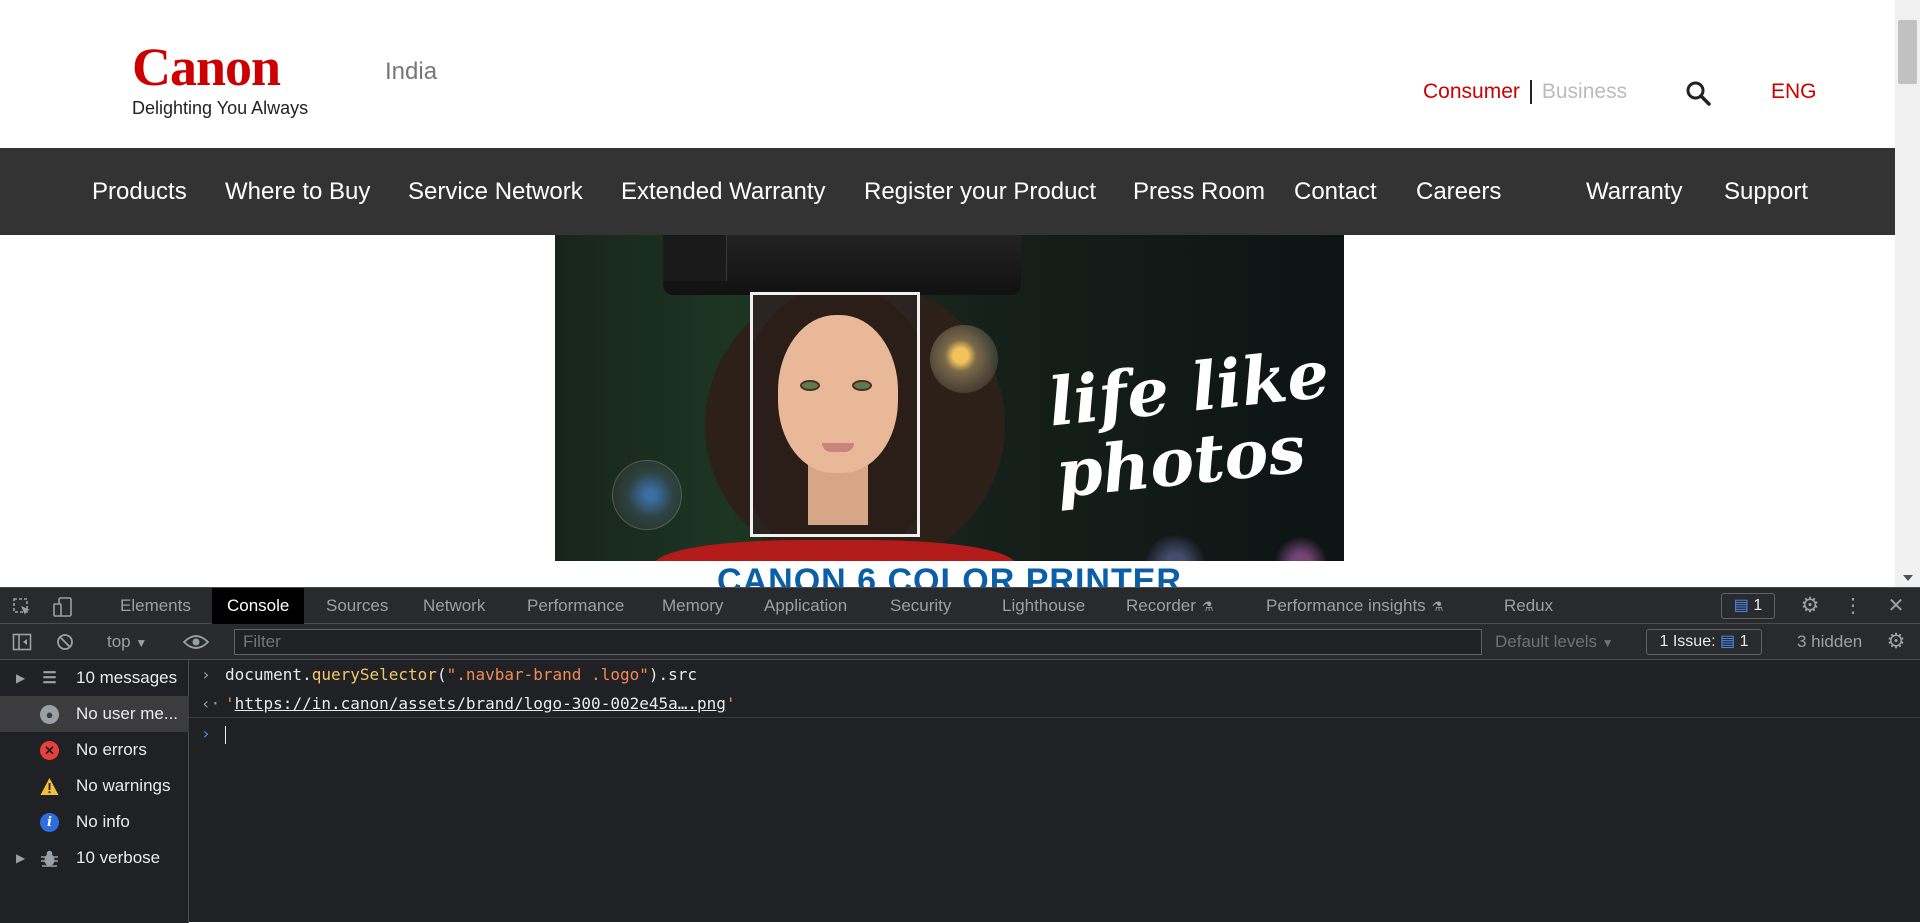 This screenshot has height=923, width=1920. Describe the element at coordinates (139, 191) in the screenshot. I see `nav-item-products: Products` at that location.